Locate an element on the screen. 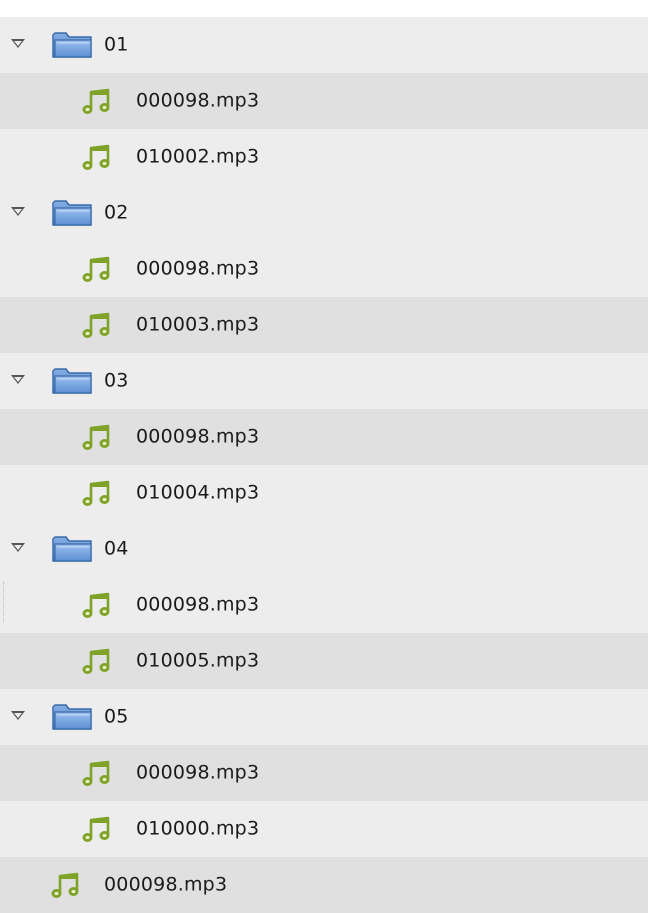 The image size is (648, 913). folder-name: 04 is located at coordinates (116, 548).